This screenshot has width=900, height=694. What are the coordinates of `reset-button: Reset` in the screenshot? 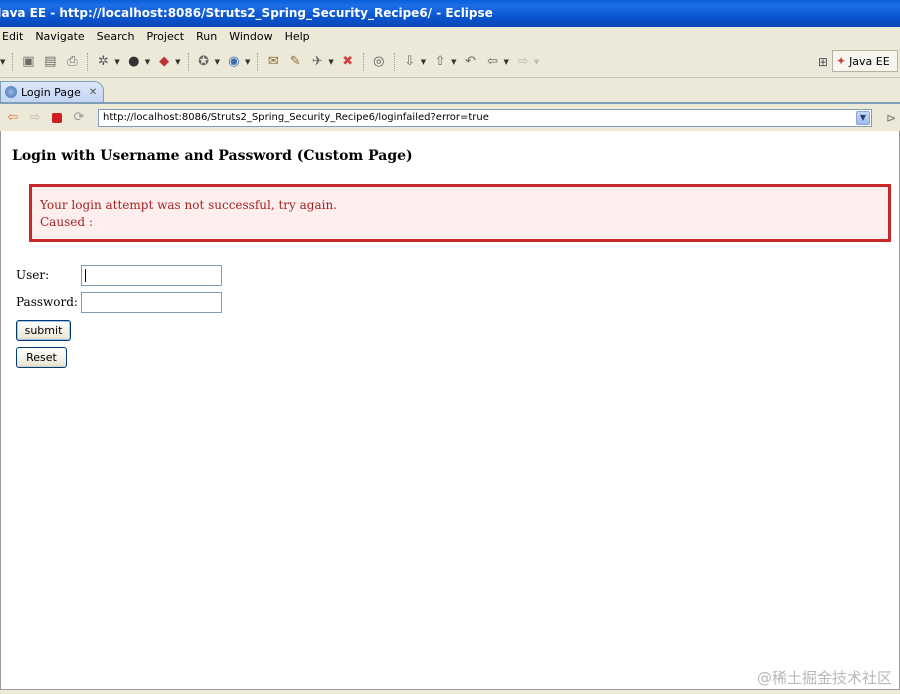 It's located at (41, 357).